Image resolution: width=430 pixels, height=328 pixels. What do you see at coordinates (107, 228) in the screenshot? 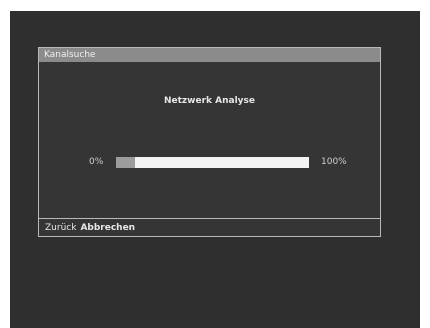
I see `cancel-button: Abbrechen` at bounding box center [107, 228].